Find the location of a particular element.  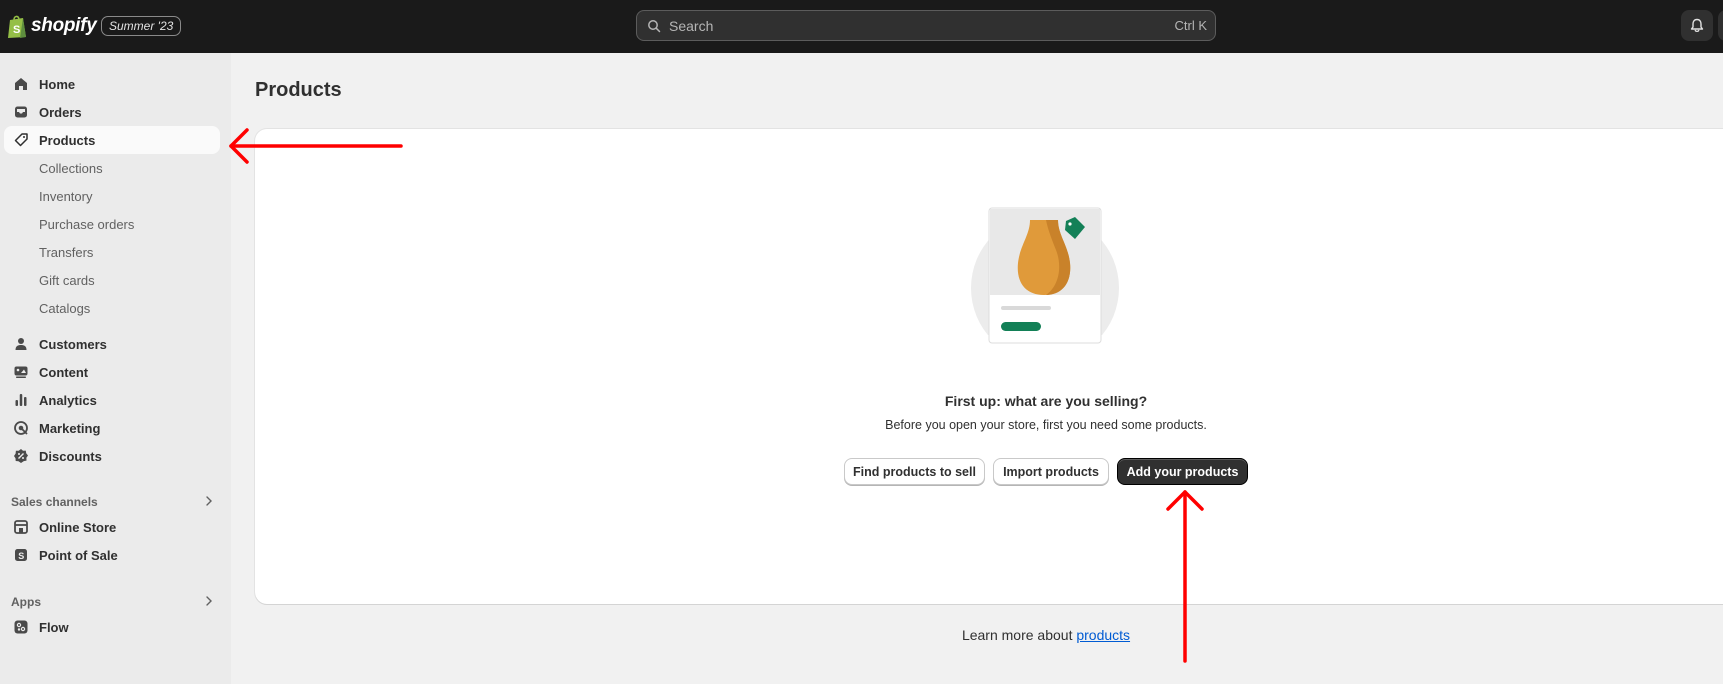

bar-chart-icon is located at coordinates (21, 400).